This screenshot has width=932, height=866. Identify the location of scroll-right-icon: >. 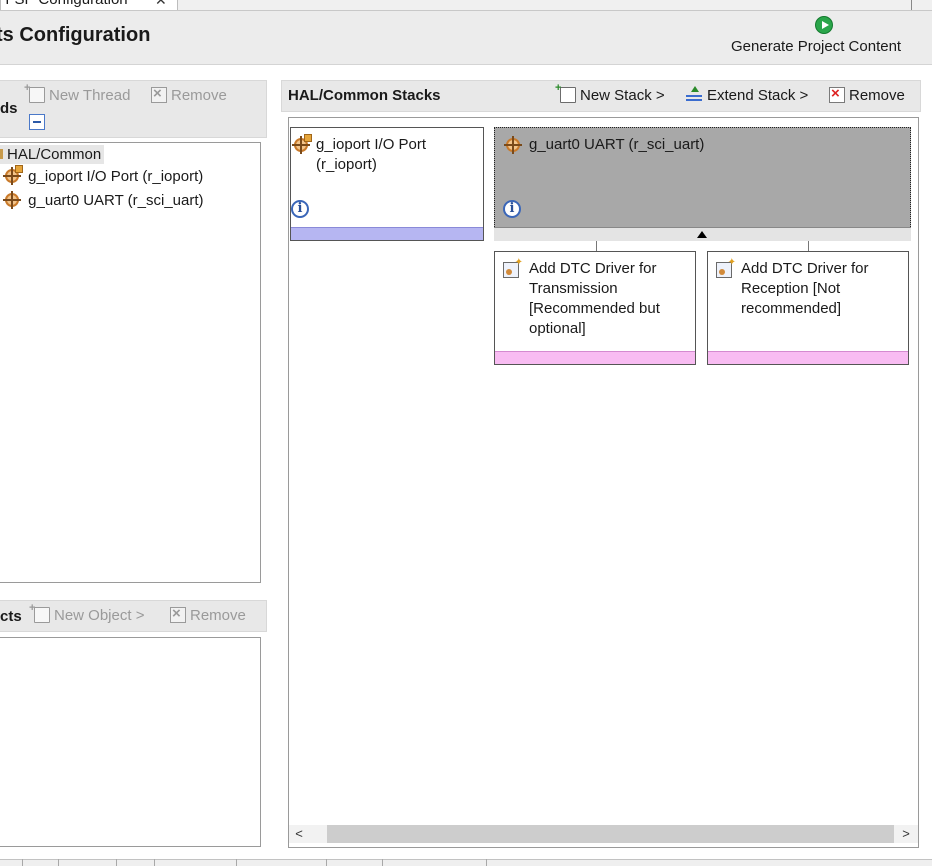
(906, 834).